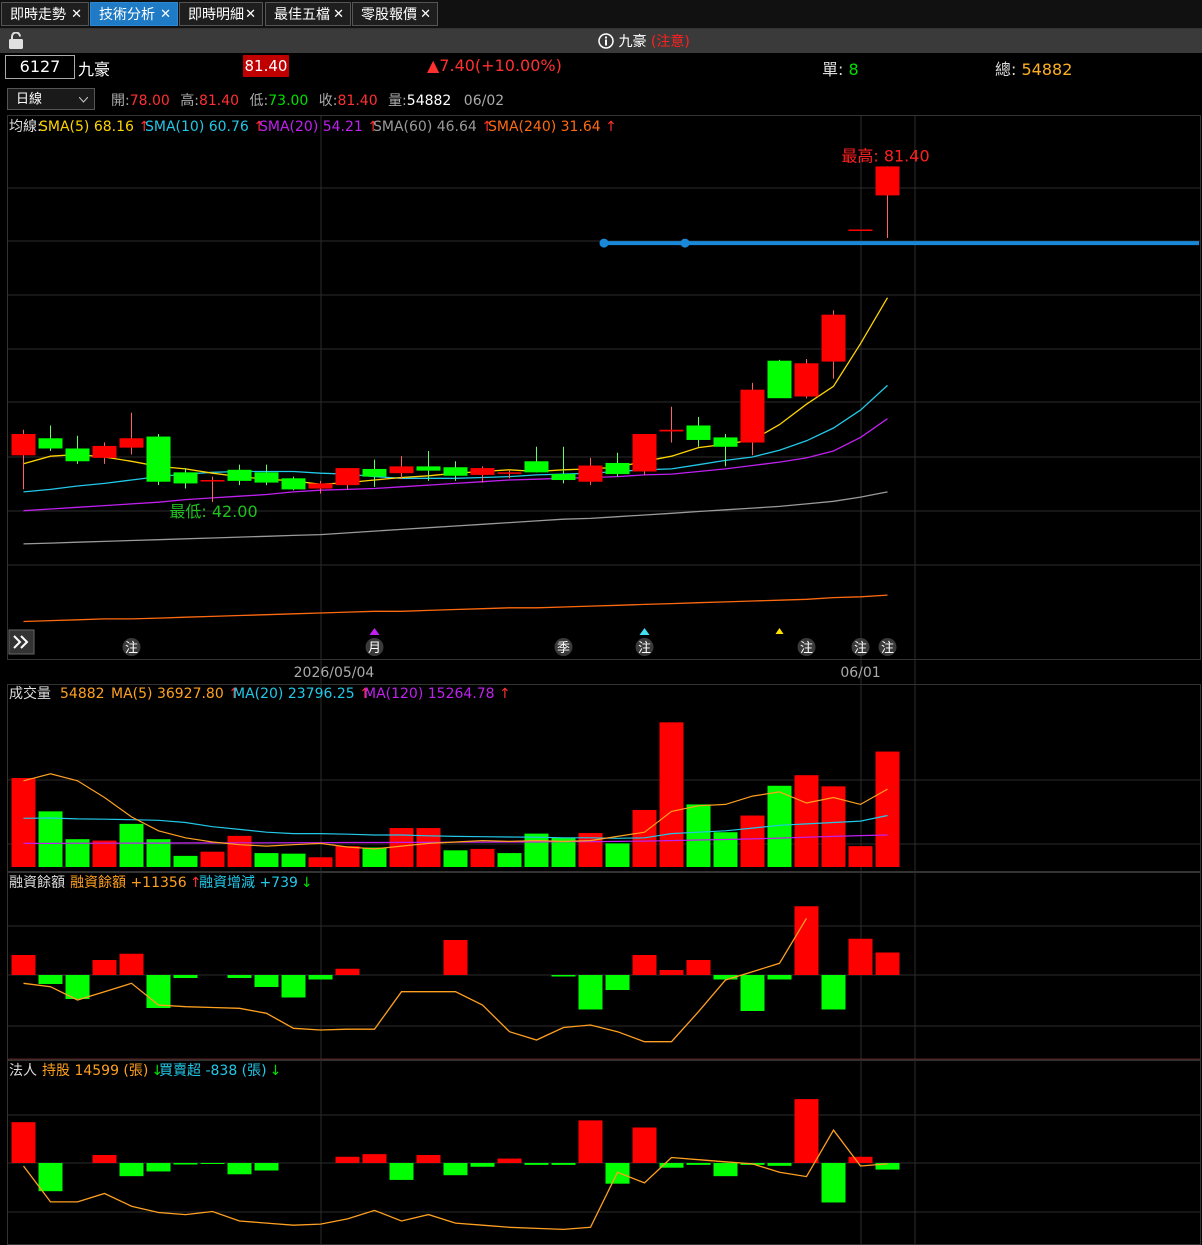 This screenshot has height=1245, width=1202. What do you see at coordinates (415, 980) in the screenshot?
I see `margin-balance-line` at bounding box center [415, 980].